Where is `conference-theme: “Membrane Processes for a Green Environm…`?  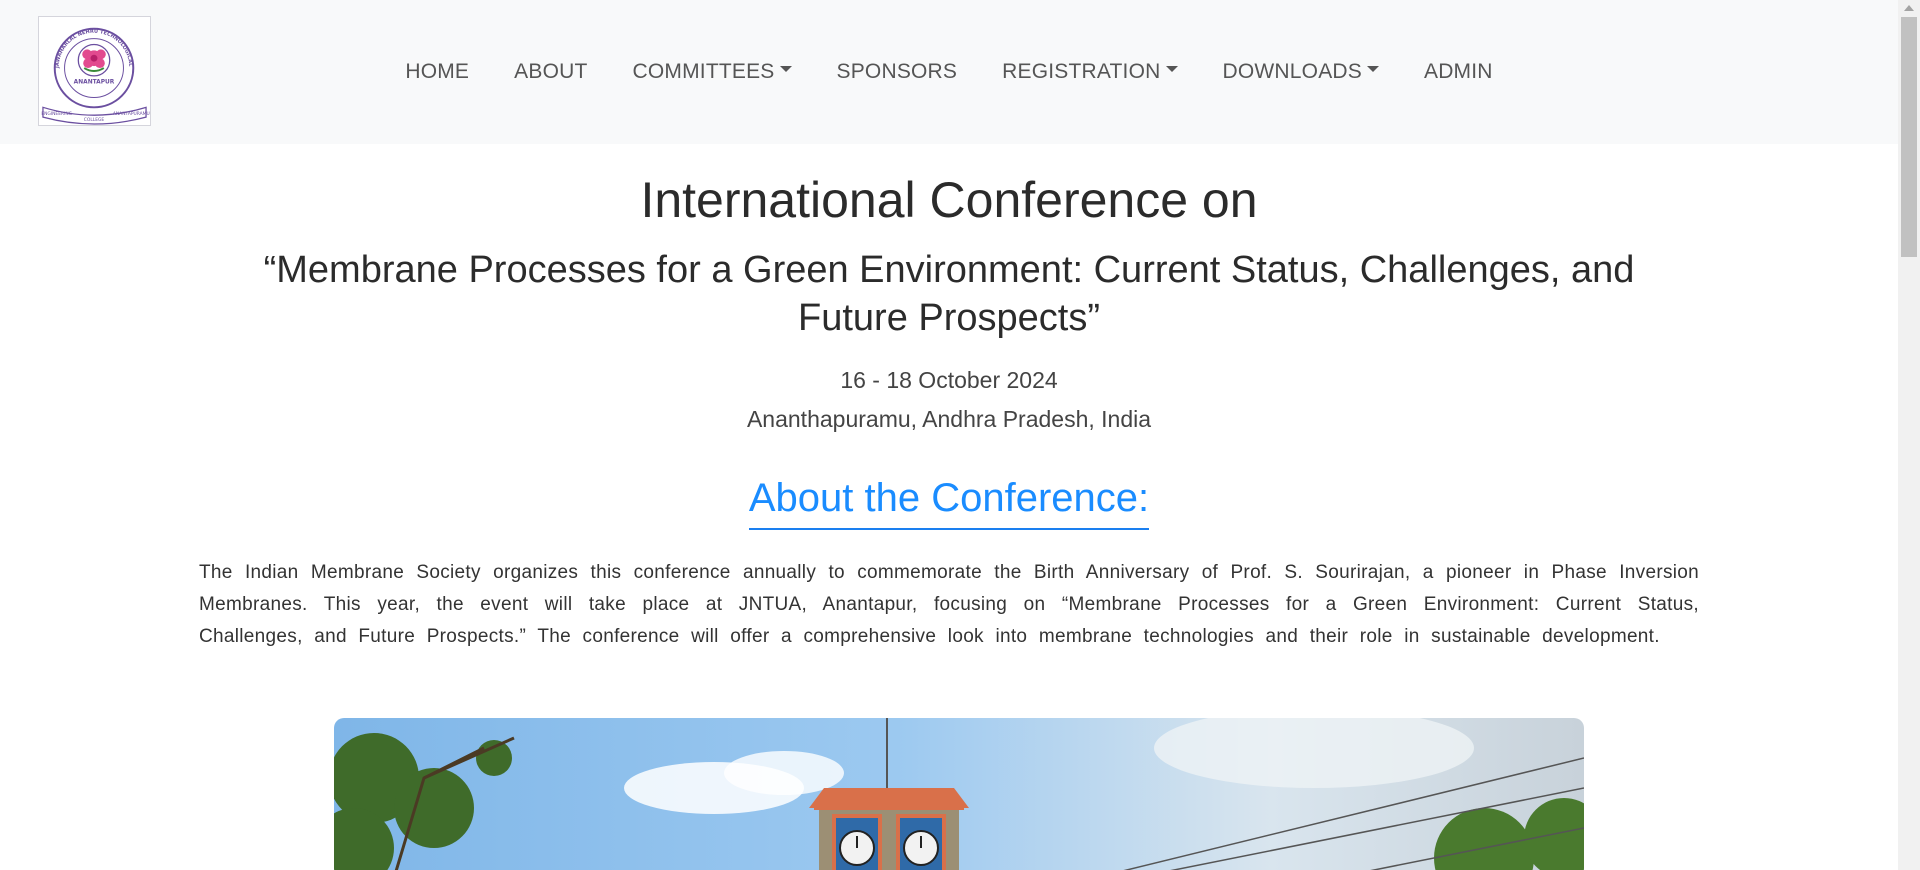 conference-theme: “Membrane Processes for a Green Environm… is located at coordinates (949, 293).